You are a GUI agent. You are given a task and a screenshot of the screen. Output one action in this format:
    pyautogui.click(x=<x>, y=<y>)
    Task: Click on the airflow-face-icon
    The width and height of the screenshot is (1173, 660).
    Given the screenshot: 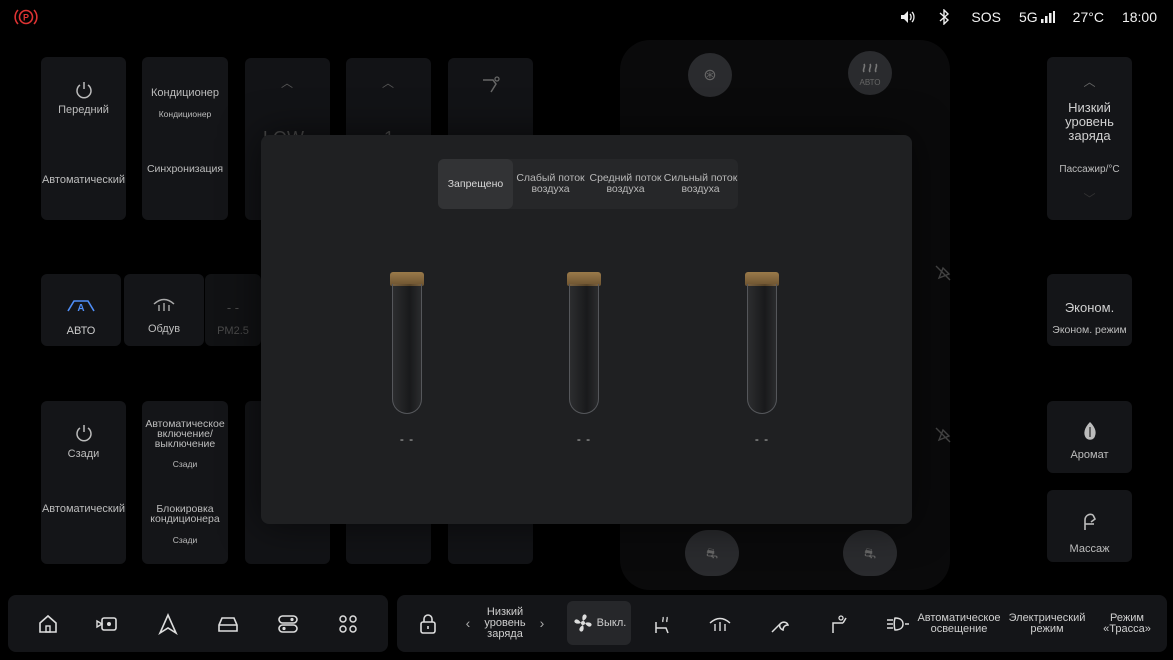 What is the action you would take?
    pyautogui.click(x=491, y=87)
    